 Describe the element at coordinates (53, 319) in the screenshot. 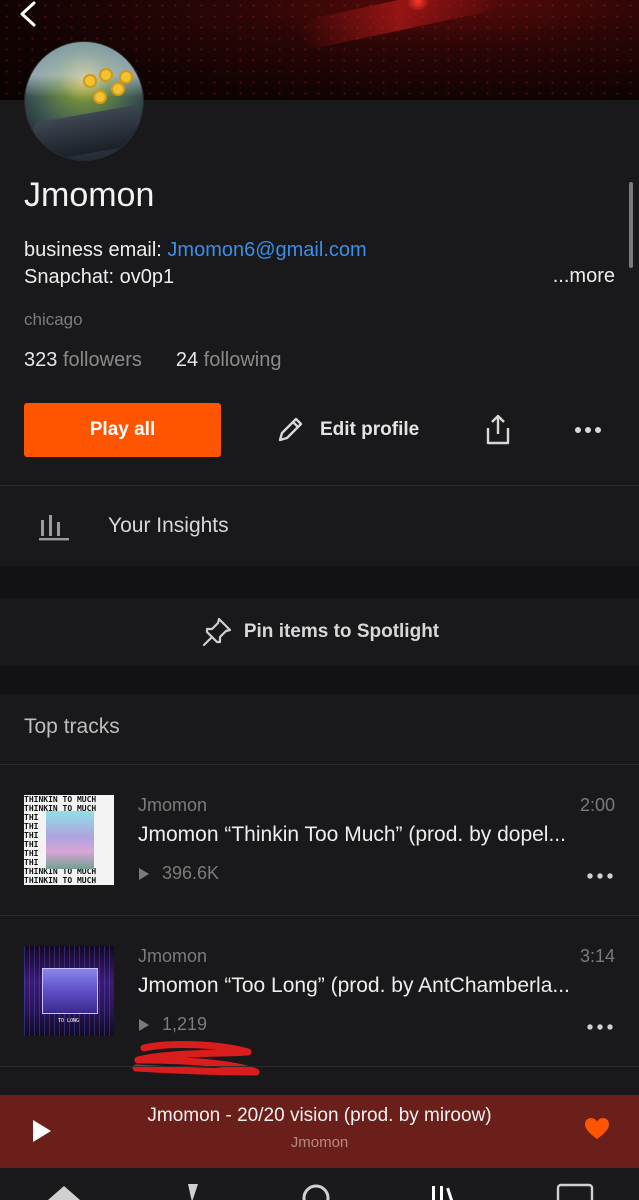

I see `profile-location: chicago` at that location.